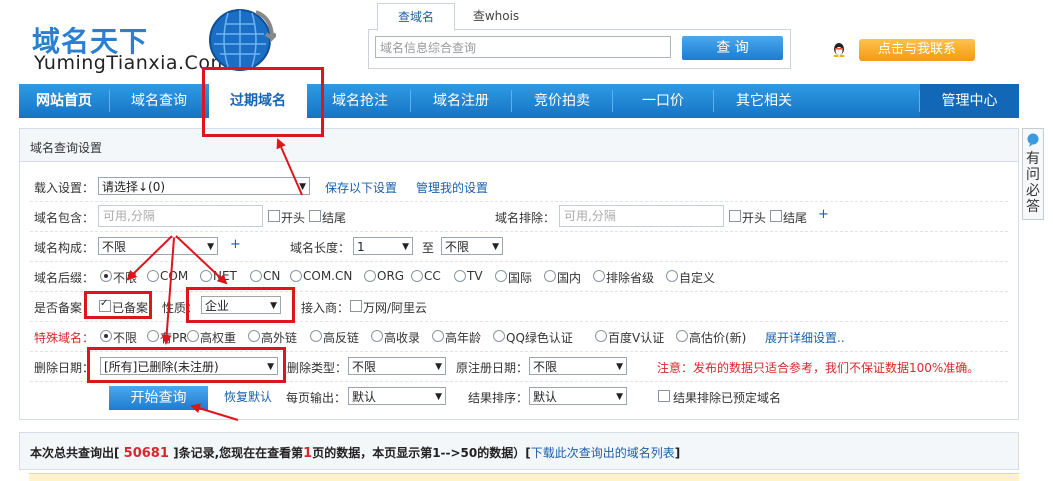  I want to click on annotation-arrows, so click(214, 279).